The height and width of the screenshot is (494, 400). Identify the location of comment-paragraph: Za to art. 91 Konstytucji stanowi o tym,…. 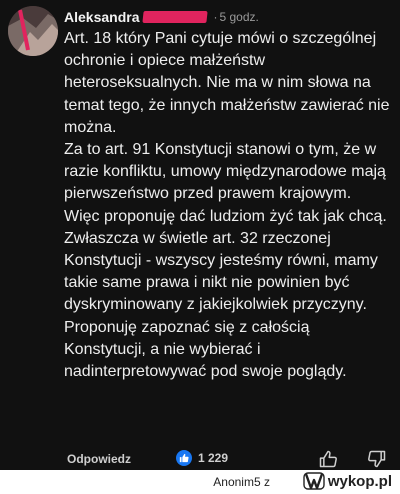
(225, 172).